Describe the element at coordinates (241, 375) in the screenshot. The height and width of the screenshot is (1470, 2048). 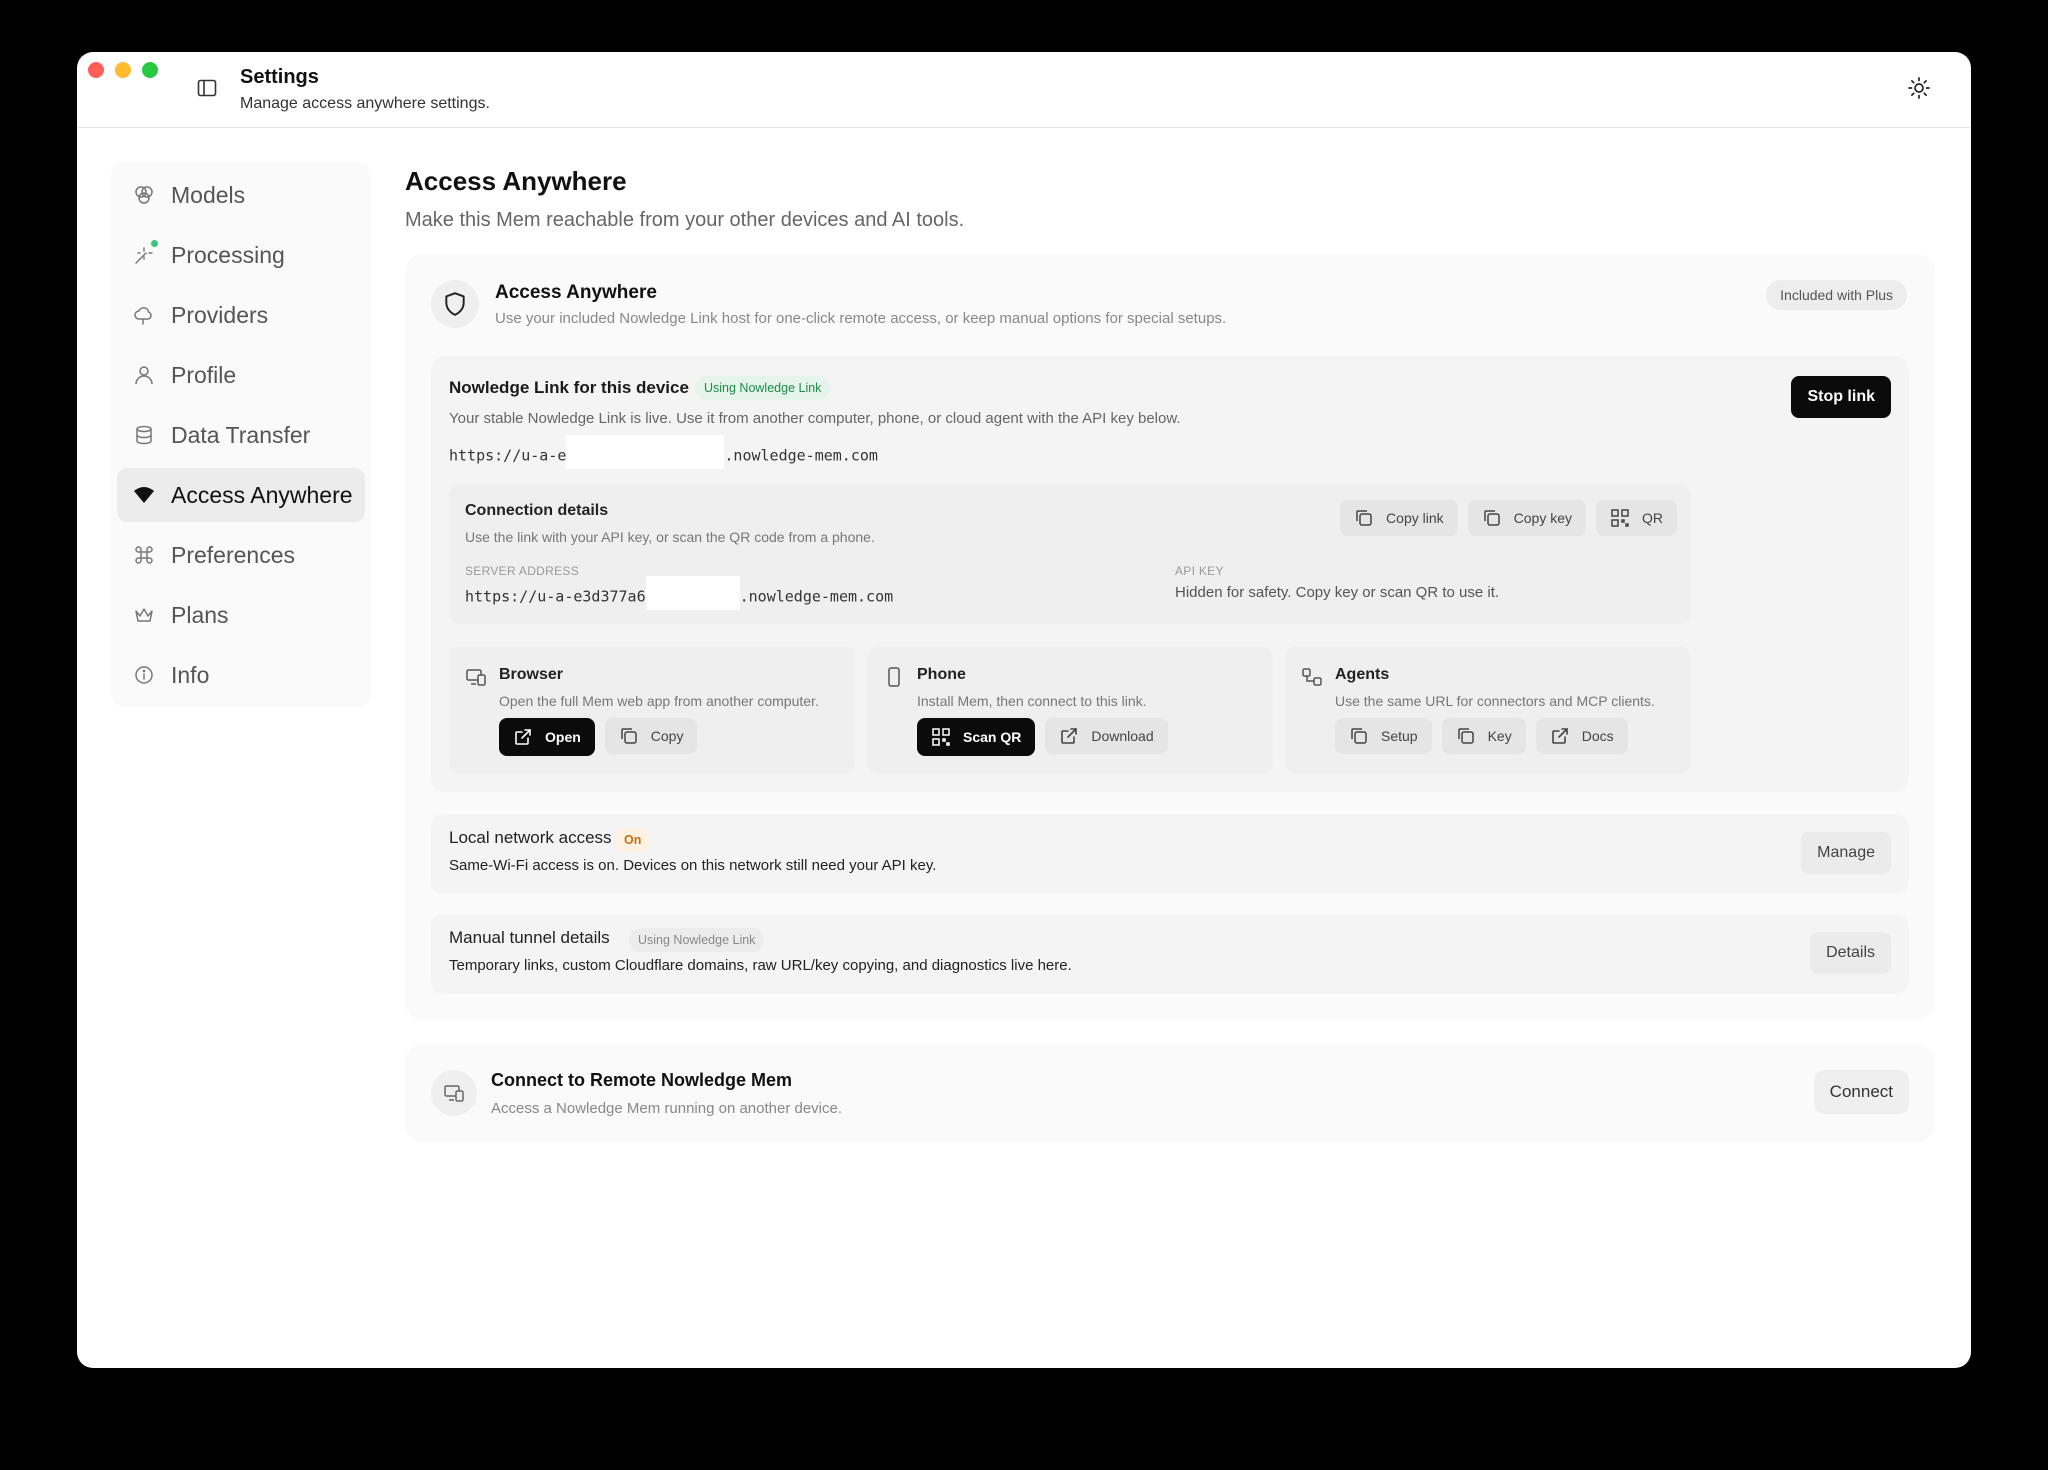
I see `sidebar-item-profile: Profile` at that location.